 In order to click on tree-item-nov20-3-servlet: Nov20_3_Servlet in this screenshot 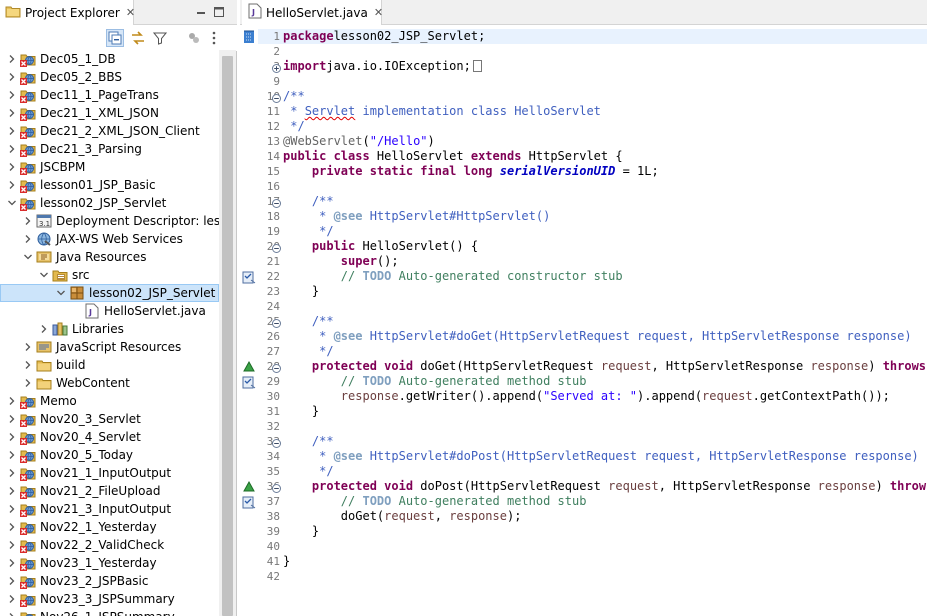, I will do `click(70, 419)`.